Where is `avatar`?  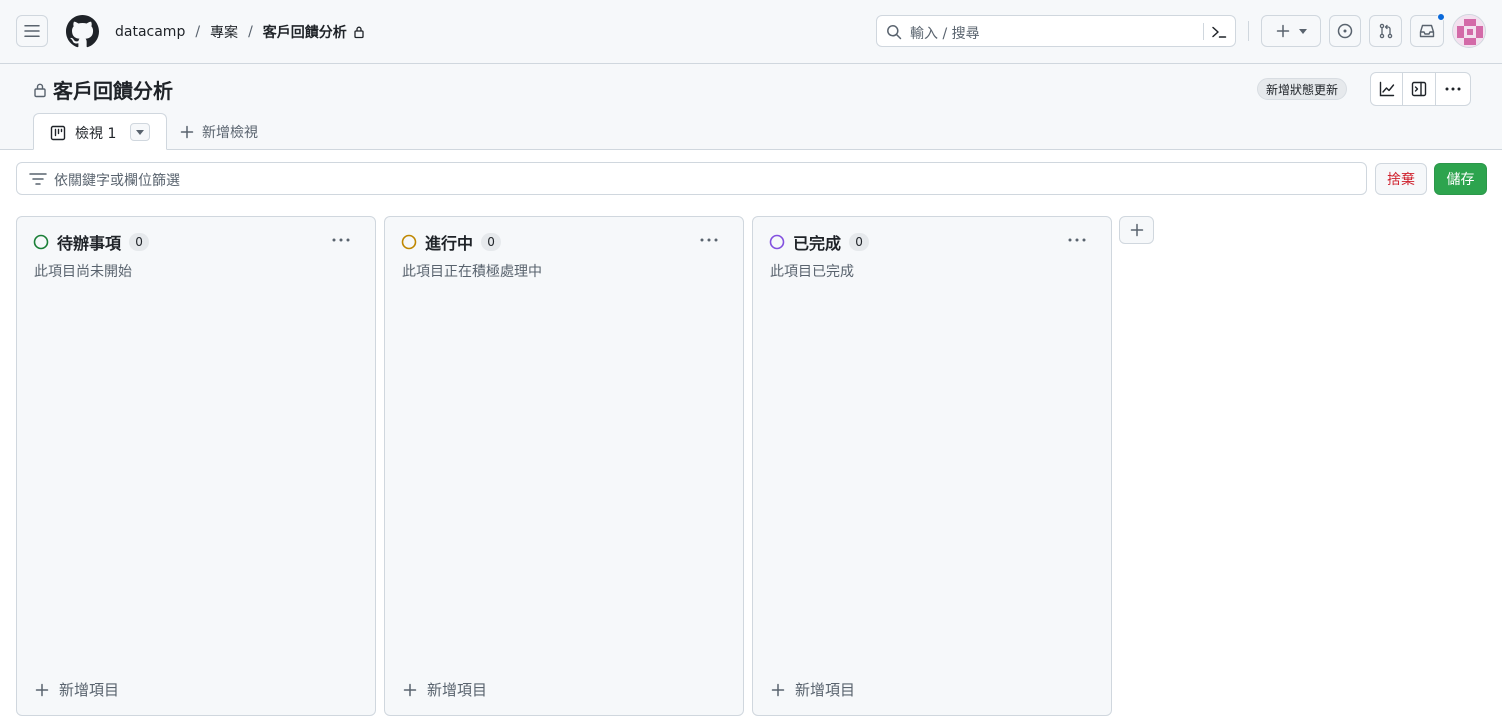
avatar is located at coordinates (1469, 31).